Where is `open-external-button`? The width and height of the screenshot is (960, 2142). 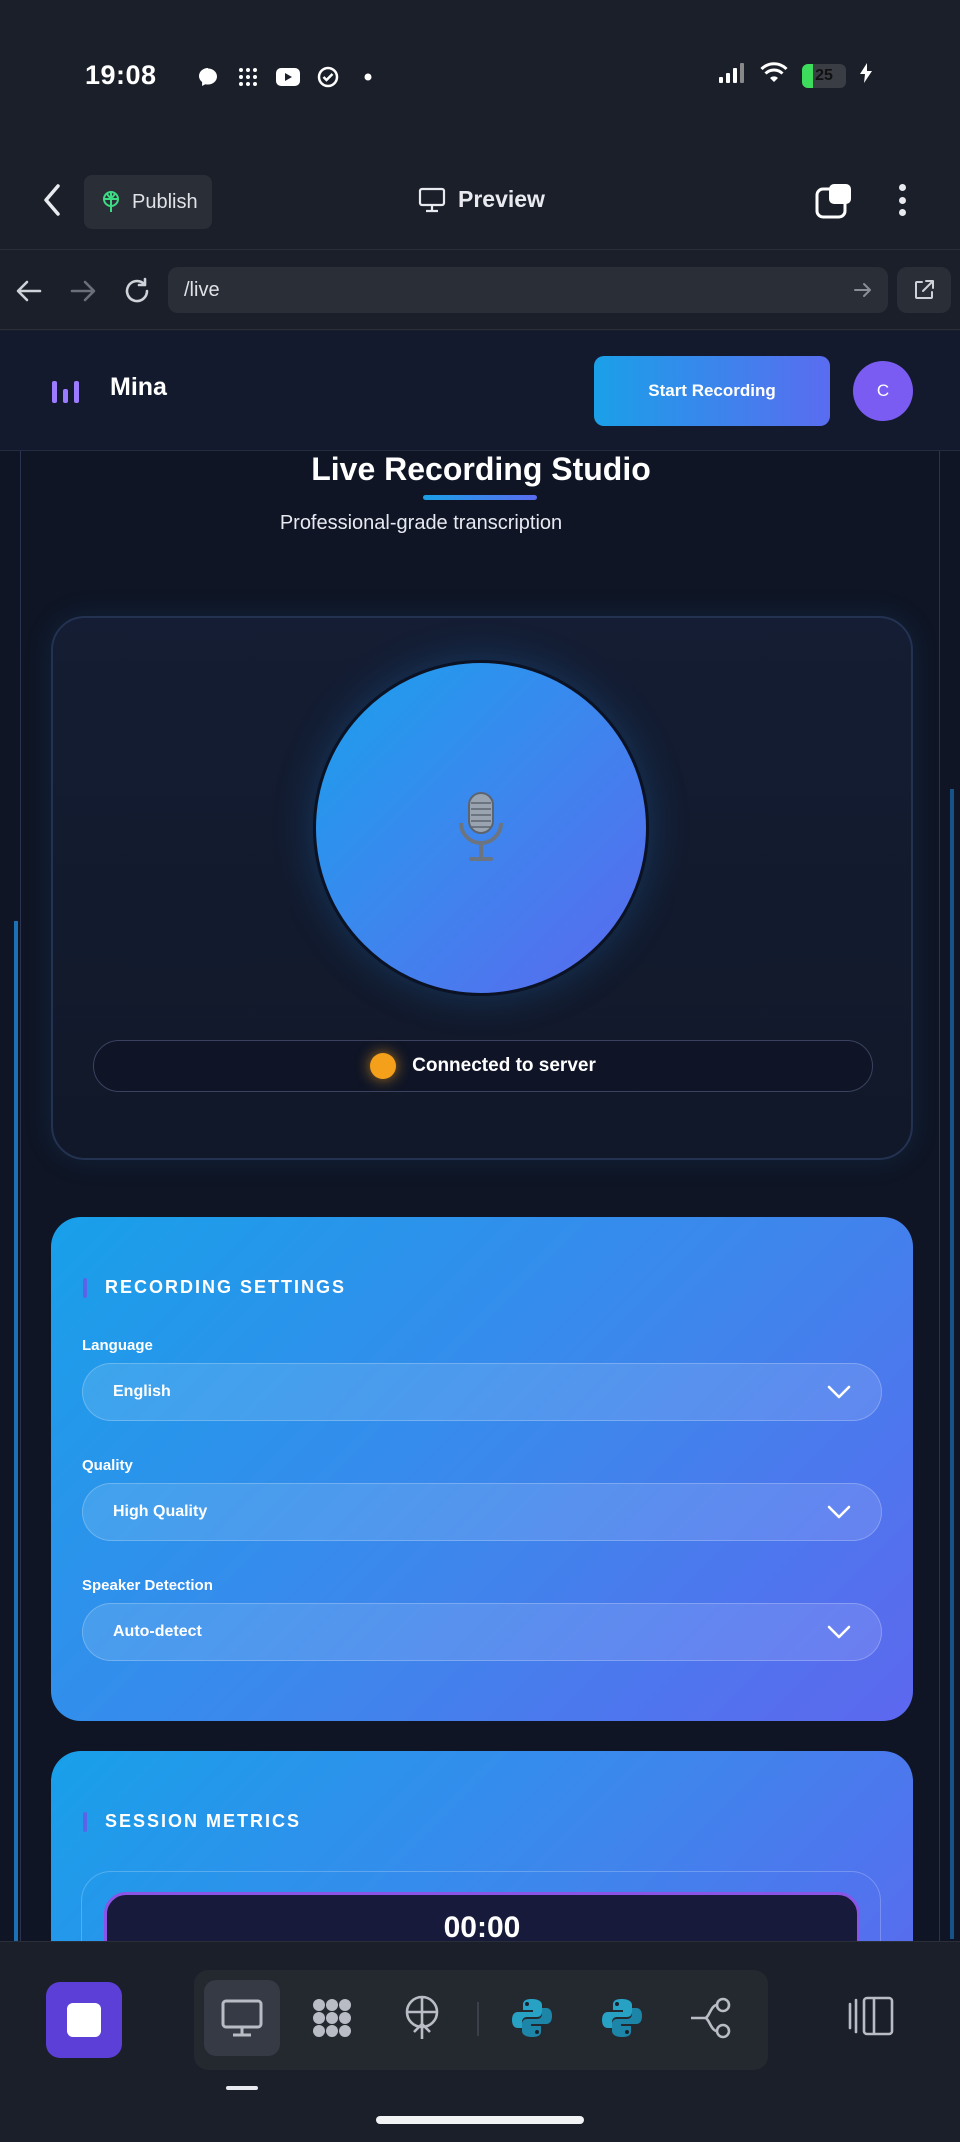
open-external-button is located at coordinates (924, 290).